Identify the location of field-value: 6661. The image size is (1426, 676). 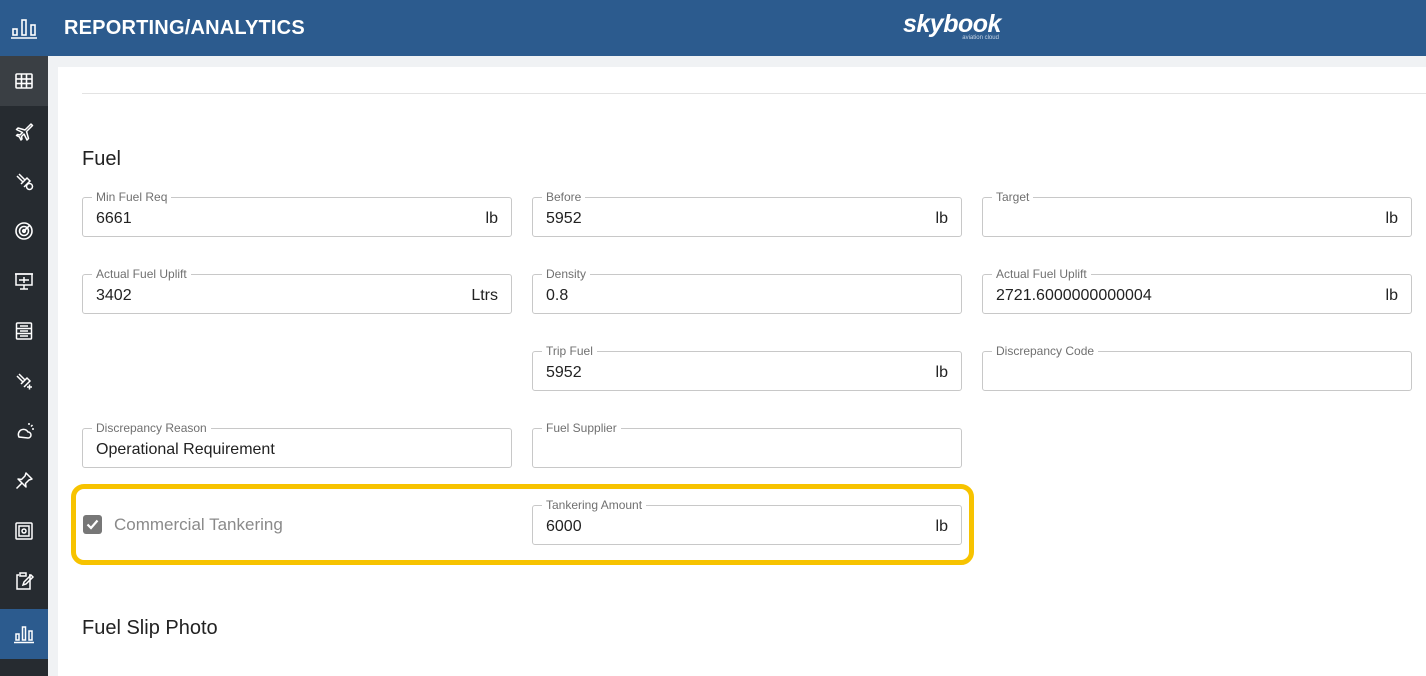
(114, 218).